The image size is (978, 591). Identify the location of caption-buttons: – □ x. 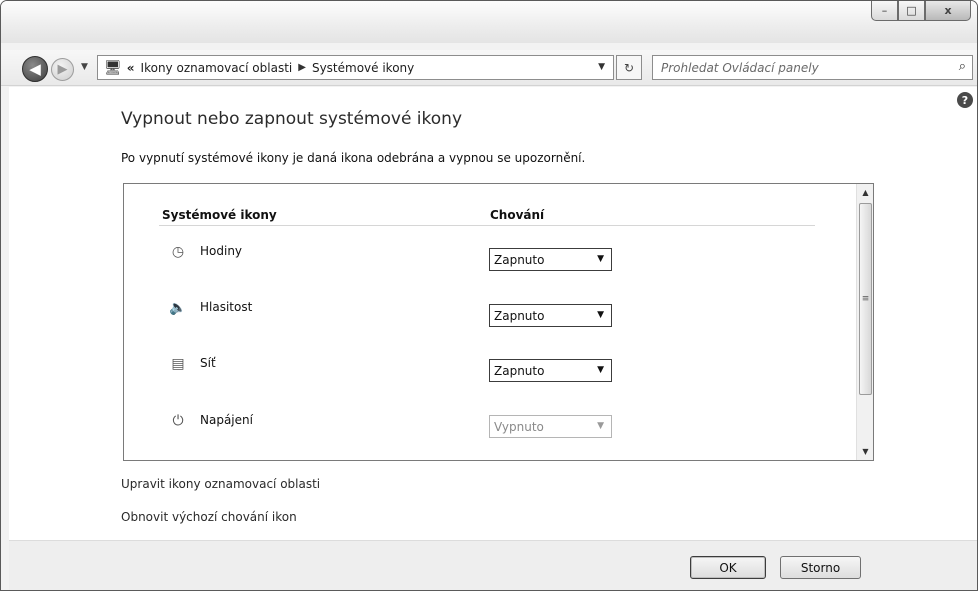
(921, 11).